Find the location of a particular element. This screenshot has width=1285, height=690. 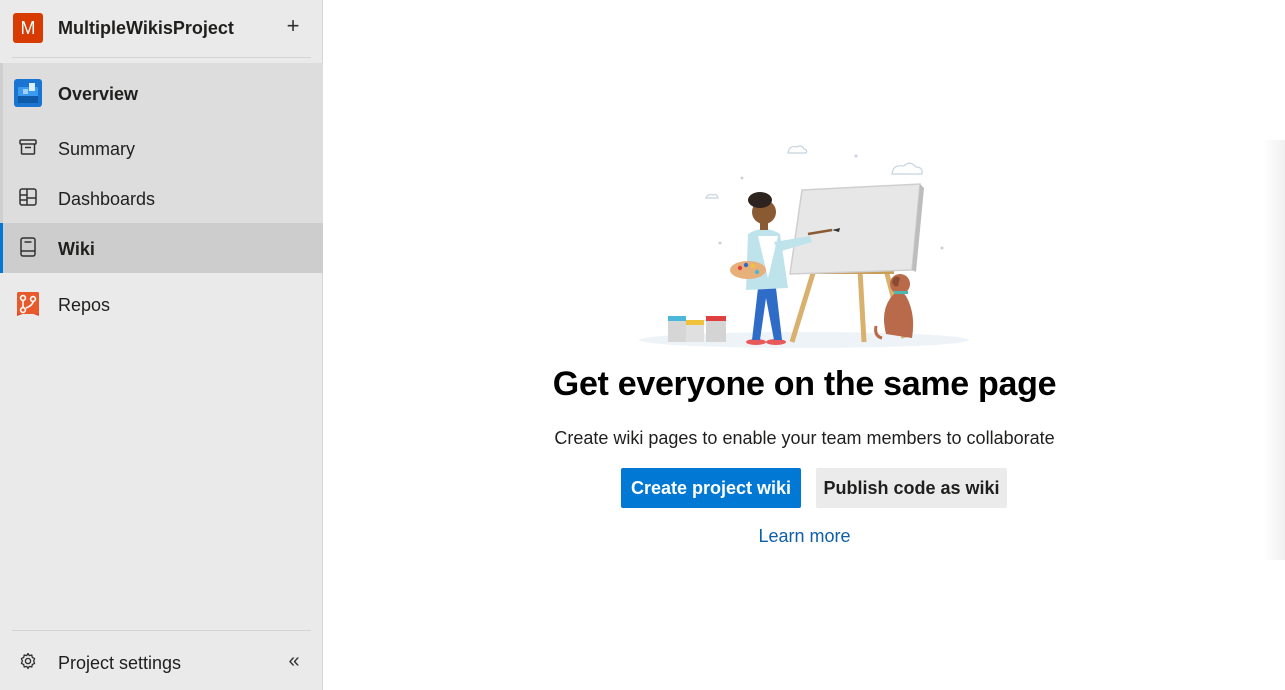

create-project-wiki-button: Create project wiki is located at coordinates (711, 488).